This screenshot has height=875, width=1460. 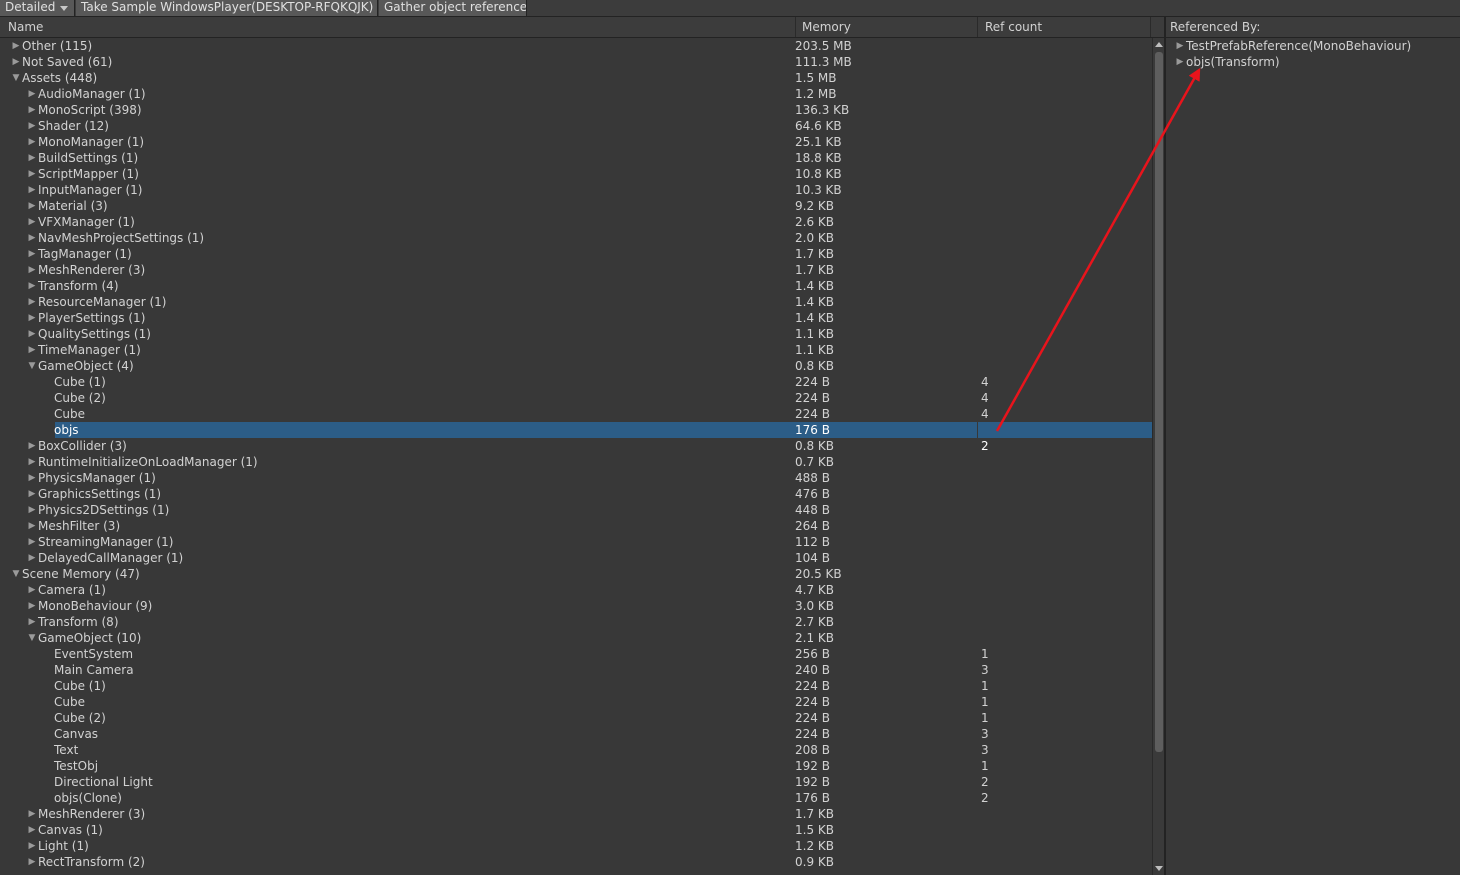 What do you see at coordinates (576, 558) in the screenshot?
I see `table-row: ▶ DelayedCallManager (1) 104 B` at bounding box center [576, 558].